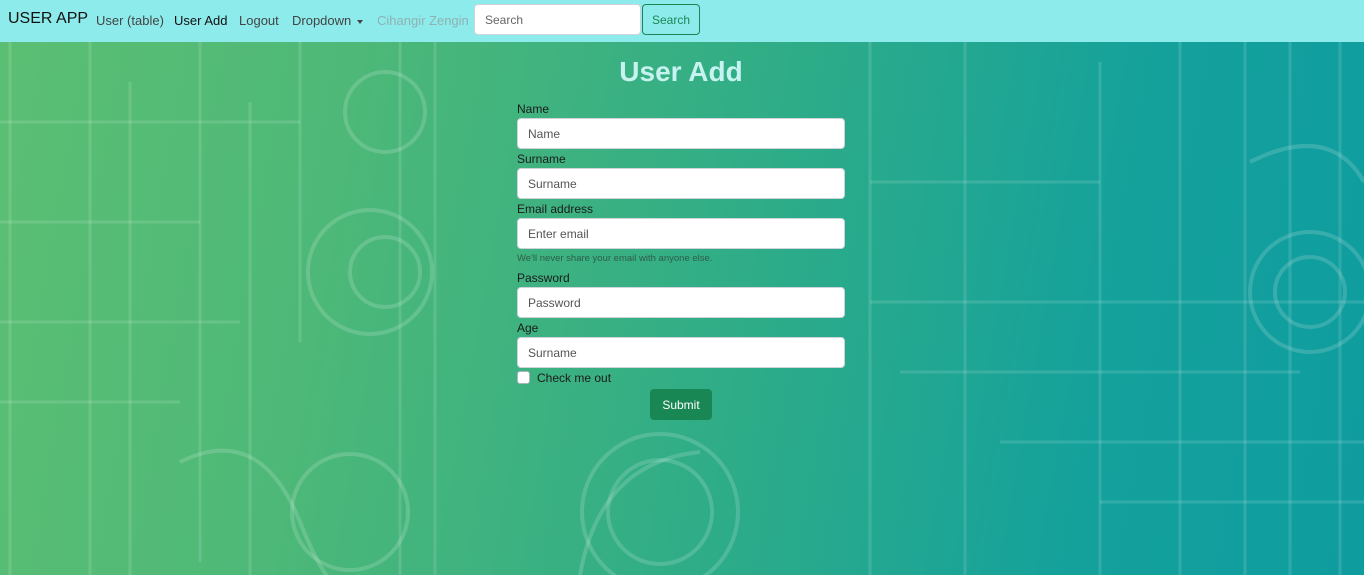 Image resolution: width=1364 pixels, height=575 pixels. Describe the element at coordinates (360, 21) in the screenshot. I see `chevron-down-icon` at that location.